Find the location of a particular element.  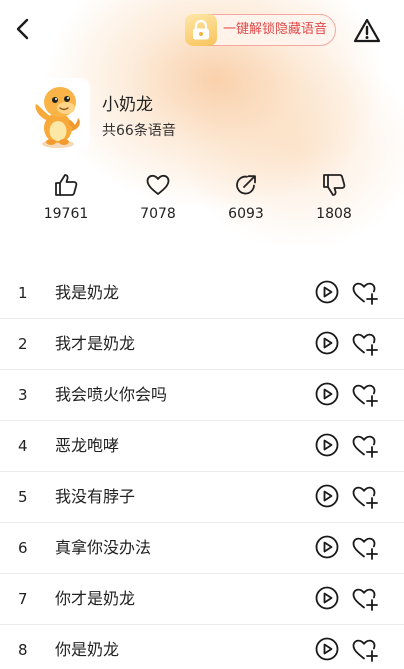

voice-index: 8 is located at coordinates (23, 650).